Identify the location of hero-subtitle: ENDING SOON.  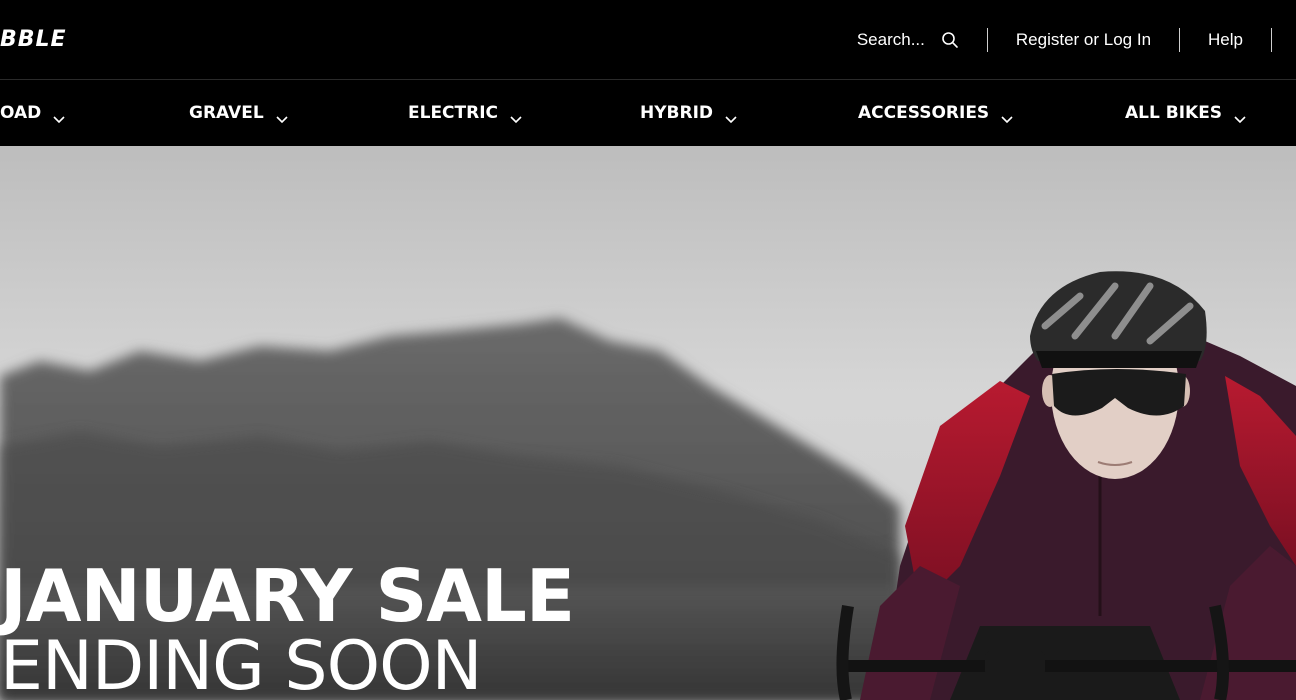
(241, 663).